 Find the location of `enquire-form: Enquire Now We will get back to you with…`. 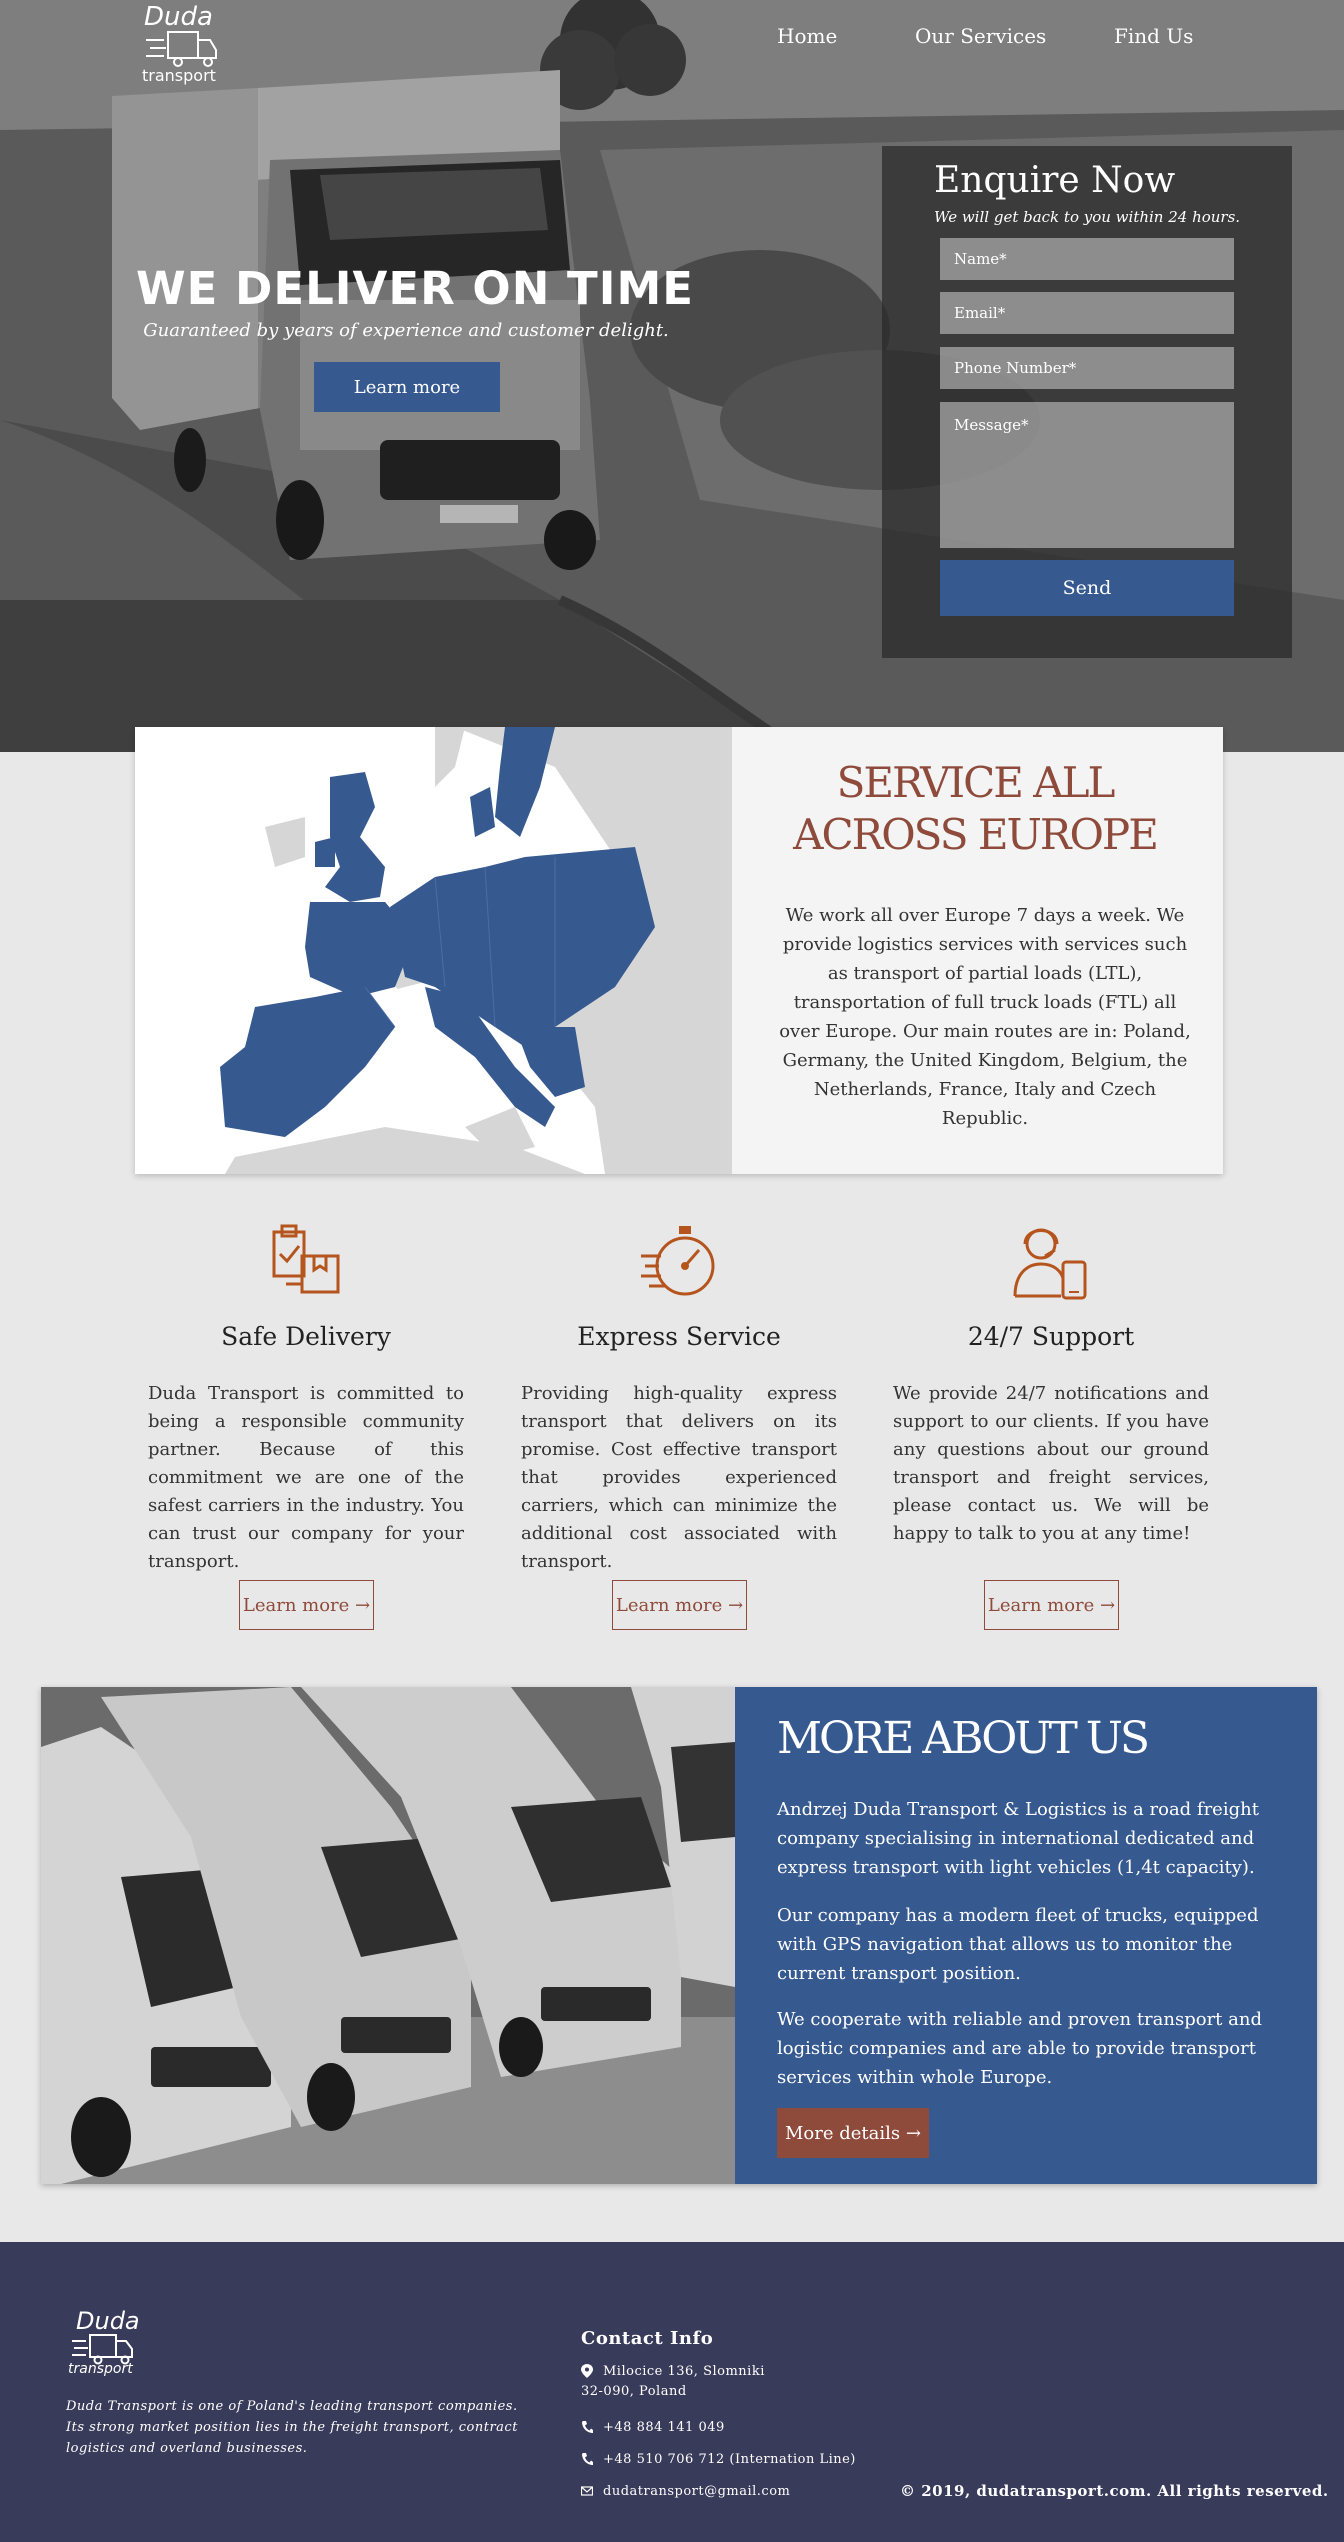

enquire-form: Enquire Now We will get back to you with… is located at coordinates (1087, 402).